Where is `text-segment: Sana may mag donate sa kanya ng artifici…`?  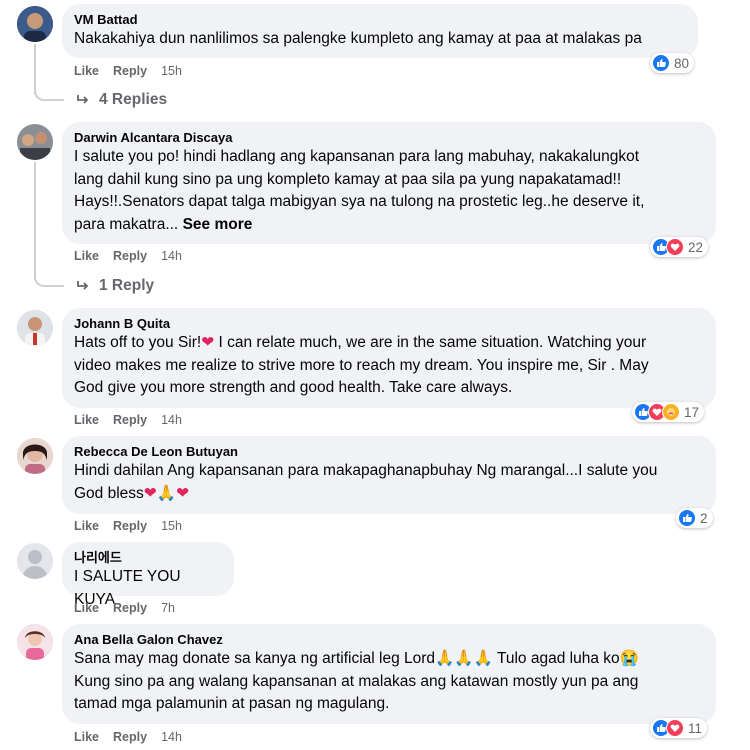
text-segment: Sana may mag donate sa kanya ng artifici… is located at coordinates (255, 658).